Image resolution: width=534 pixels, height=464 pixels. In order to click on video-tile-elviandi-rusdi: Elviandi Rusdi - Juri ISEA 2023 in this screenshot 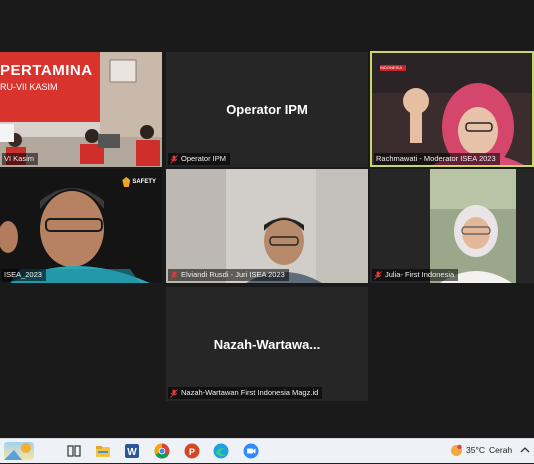, I will do `click(267, 226)`.